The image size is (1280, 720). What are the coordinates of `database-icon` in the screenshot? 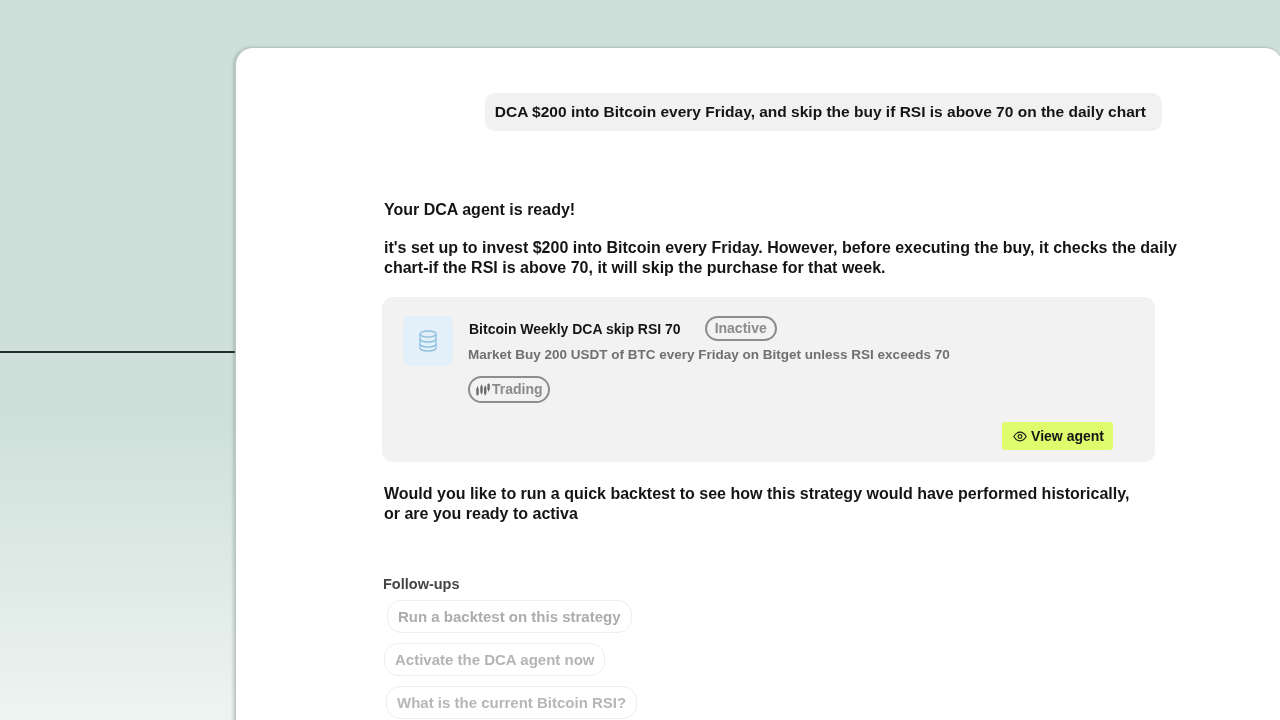 It's located at (428, 341).